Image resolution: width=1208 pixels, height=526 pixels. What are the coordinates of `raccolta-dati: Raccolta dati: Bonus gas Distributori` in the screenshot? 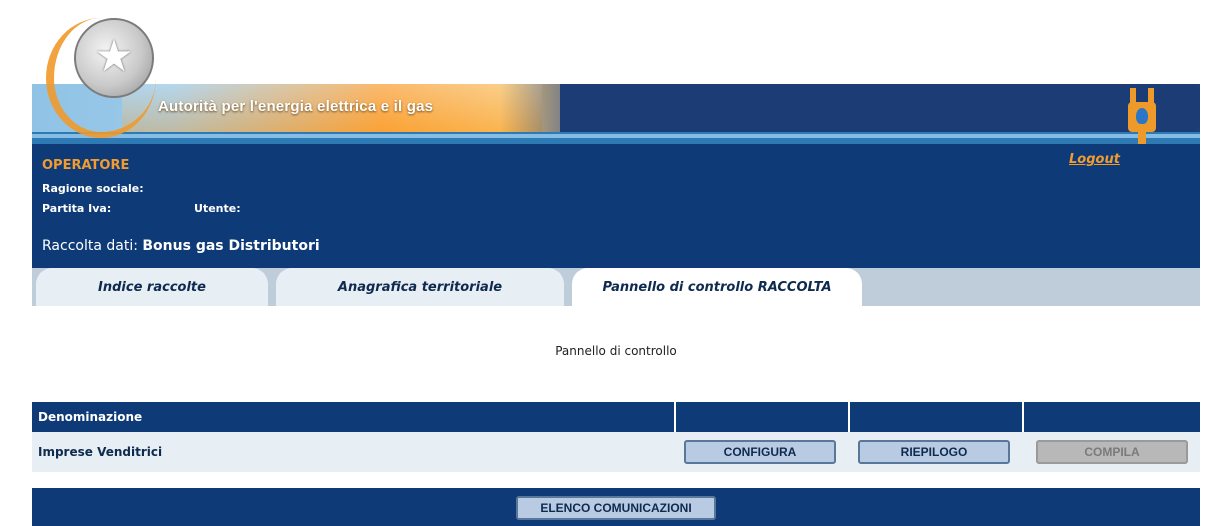 It's located at (181, 246).